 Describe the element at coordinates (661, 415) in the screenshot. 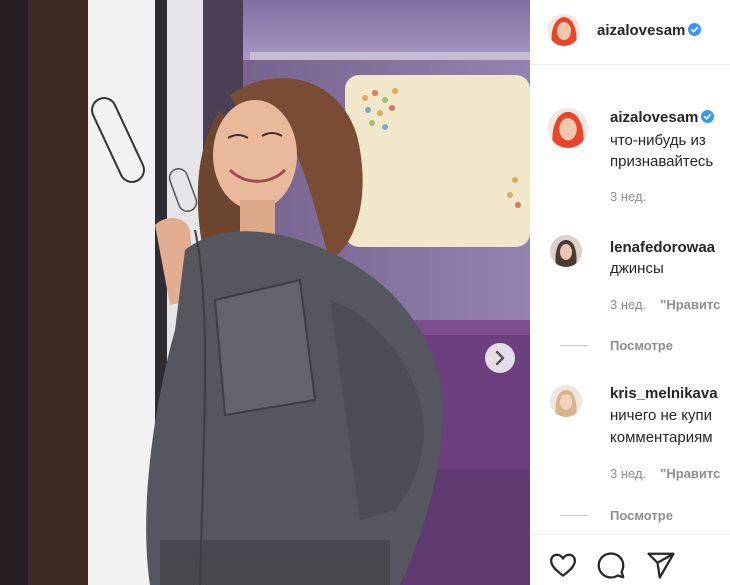

I see `comment-text-line-1: ничего не купи` at that location.